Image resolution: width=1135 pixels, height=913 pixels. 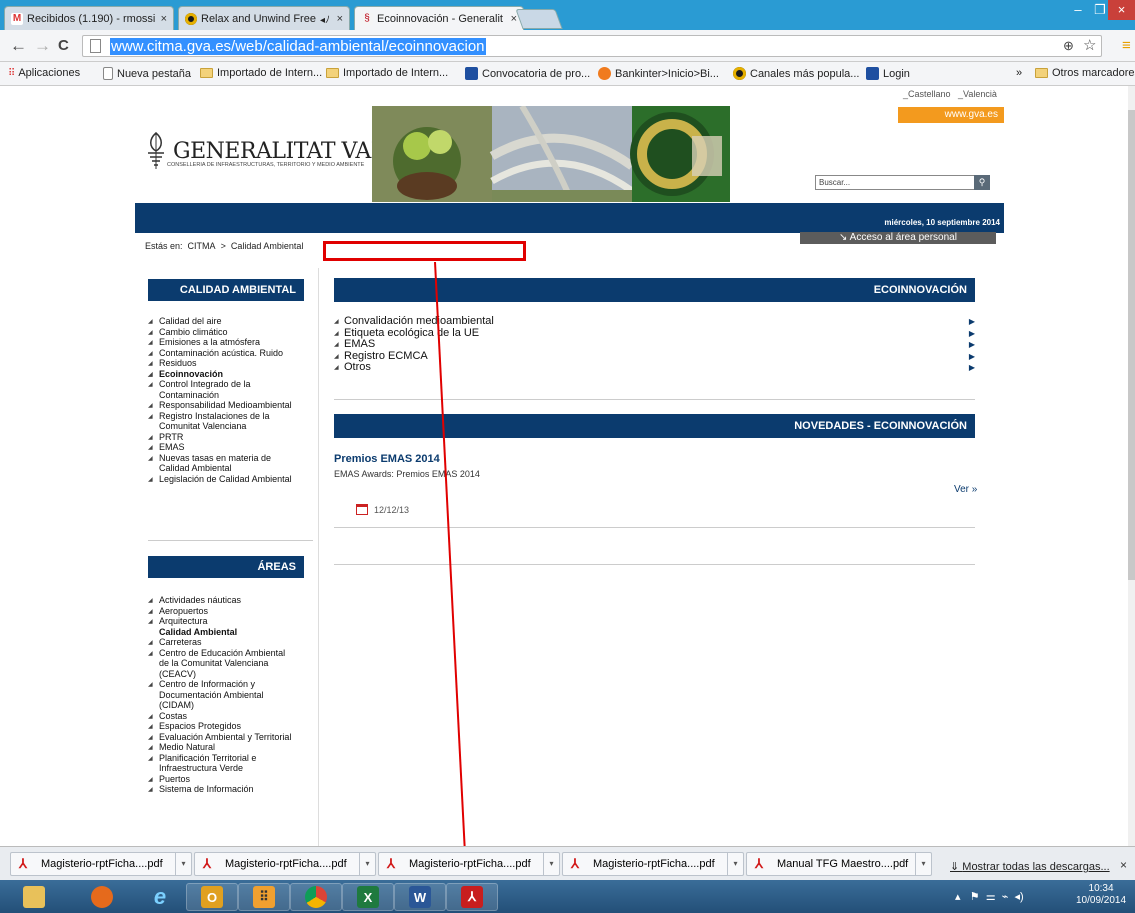 What do you see at coordinates (1005, 897) in the screenshot?
I see `power-icon: ⌁` at bounding box center [1005, 897].